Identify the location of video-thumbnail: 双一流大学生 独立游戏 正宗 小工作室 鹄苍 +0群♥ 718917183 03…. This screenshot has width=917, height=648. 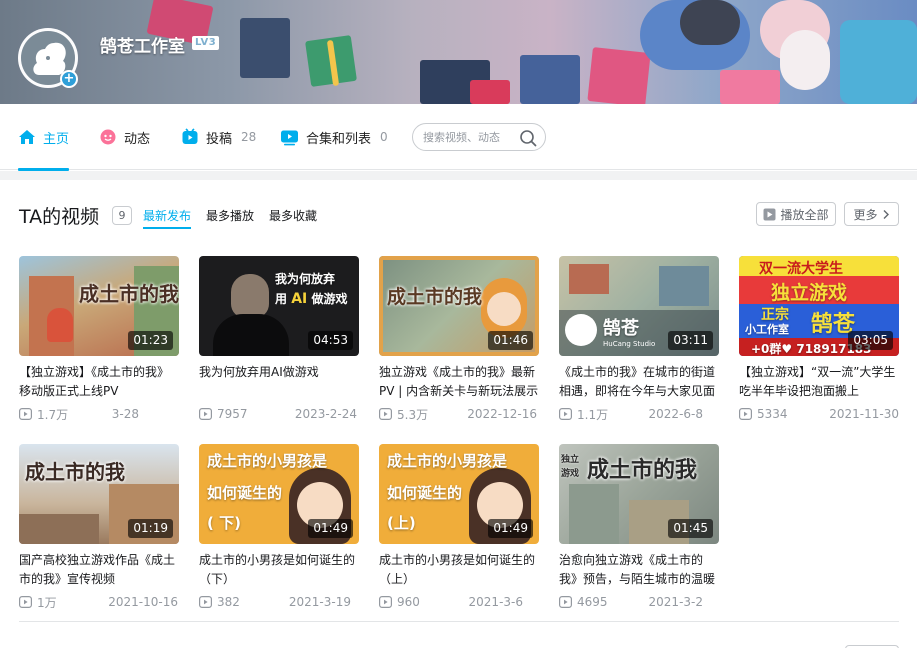
(819, 306).